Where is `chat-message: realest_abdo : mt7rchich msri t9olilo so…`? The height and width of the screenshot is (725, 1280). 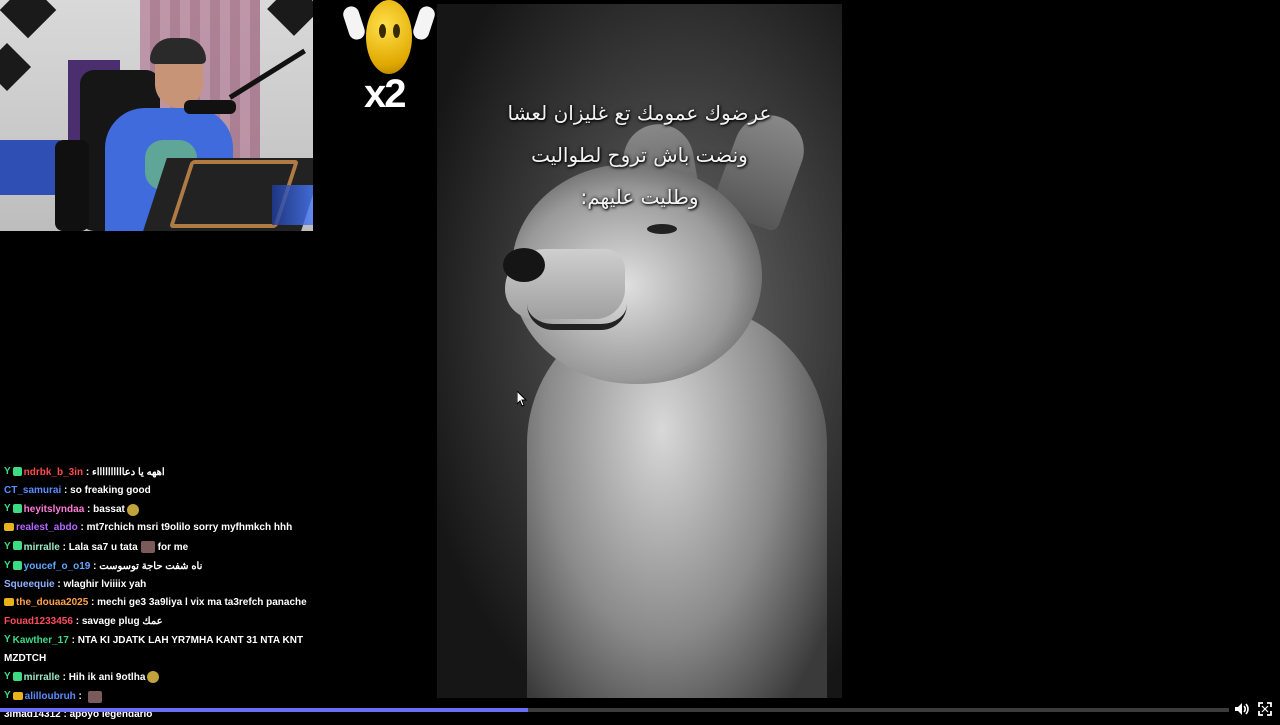
chat-message: realest_abdo : mt7rchich msri t9olilo so… is located at coordinates (165, 528).